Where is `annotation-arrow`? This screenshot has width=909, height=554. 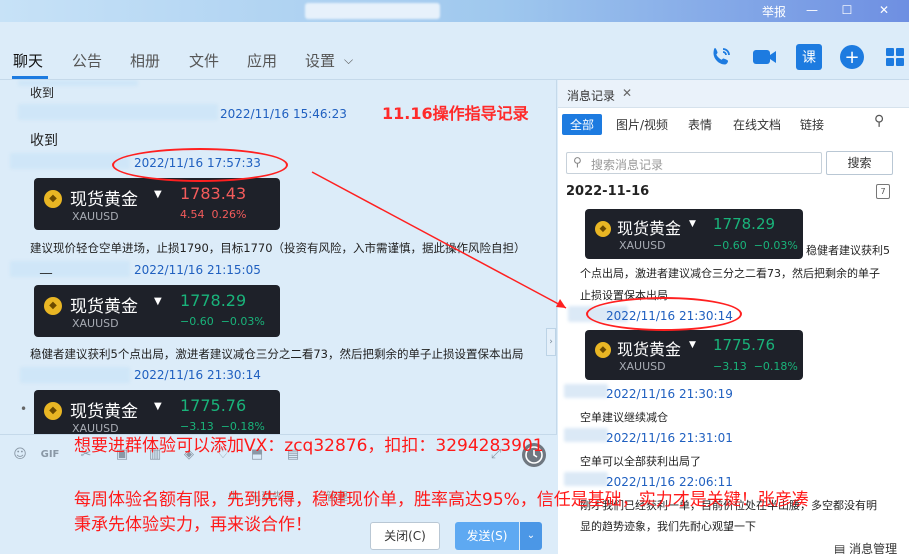
annotation-arrow is located at coordinates (439, 240).